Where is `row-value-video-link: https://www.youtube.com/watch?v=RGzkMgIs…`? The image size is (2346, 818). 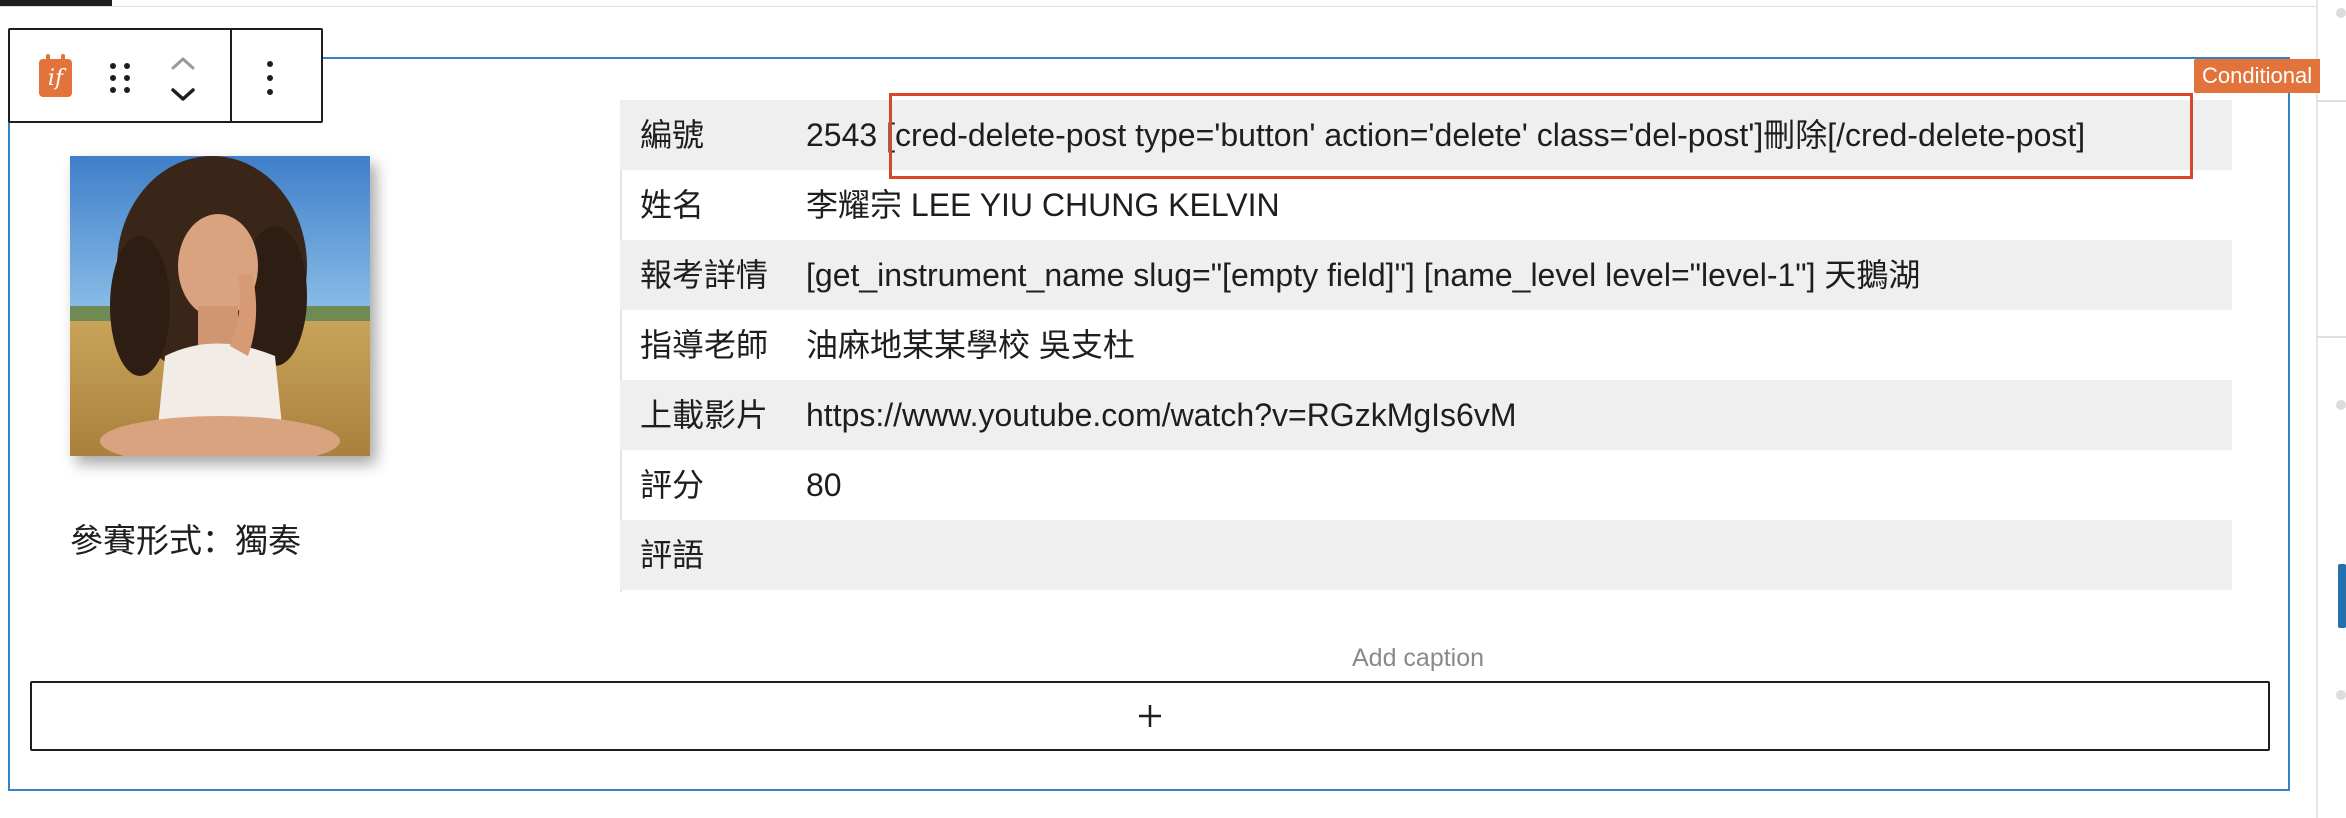
row-value-video-link: https://www.youtube.com/watch?v=RGzkMgIs… is located at coordinates (1519, 415).